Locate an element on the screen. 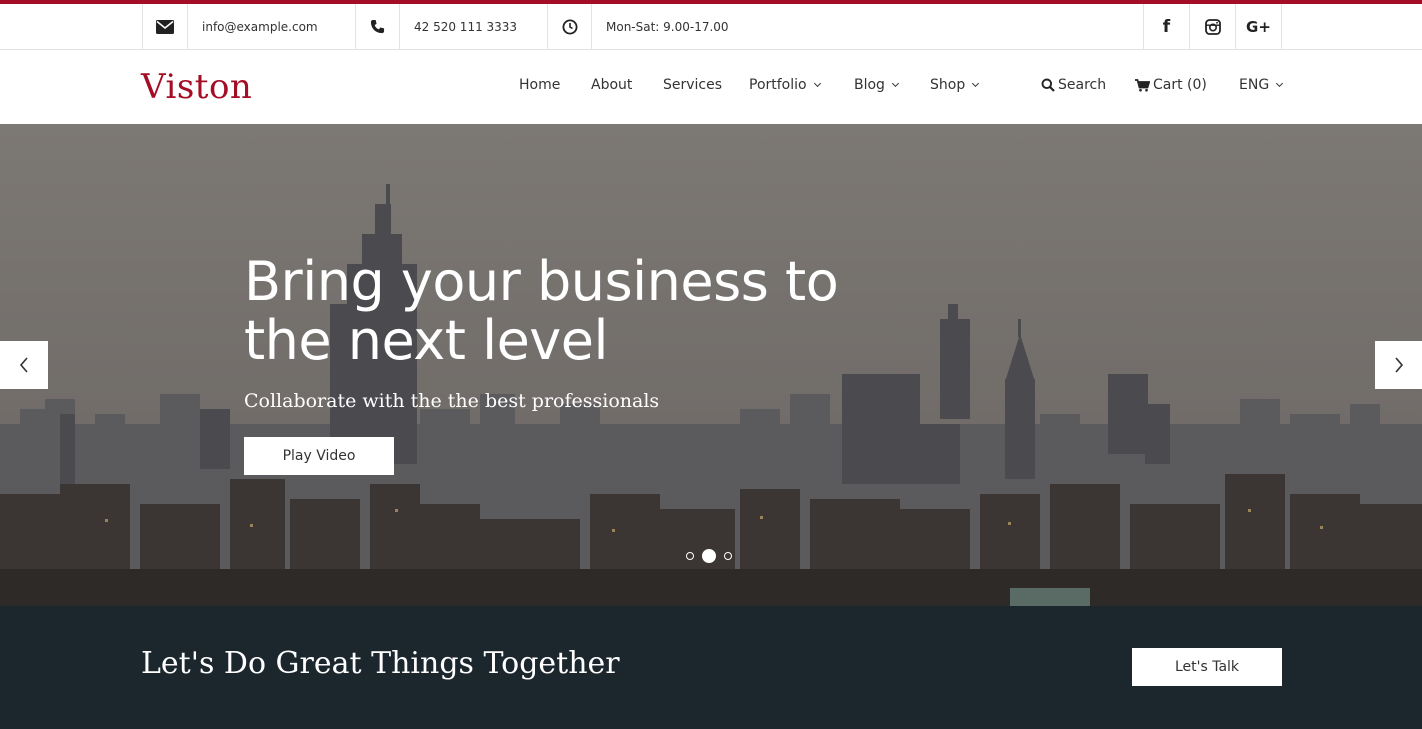  slider-dot-active is located at coordinates (709, 556).